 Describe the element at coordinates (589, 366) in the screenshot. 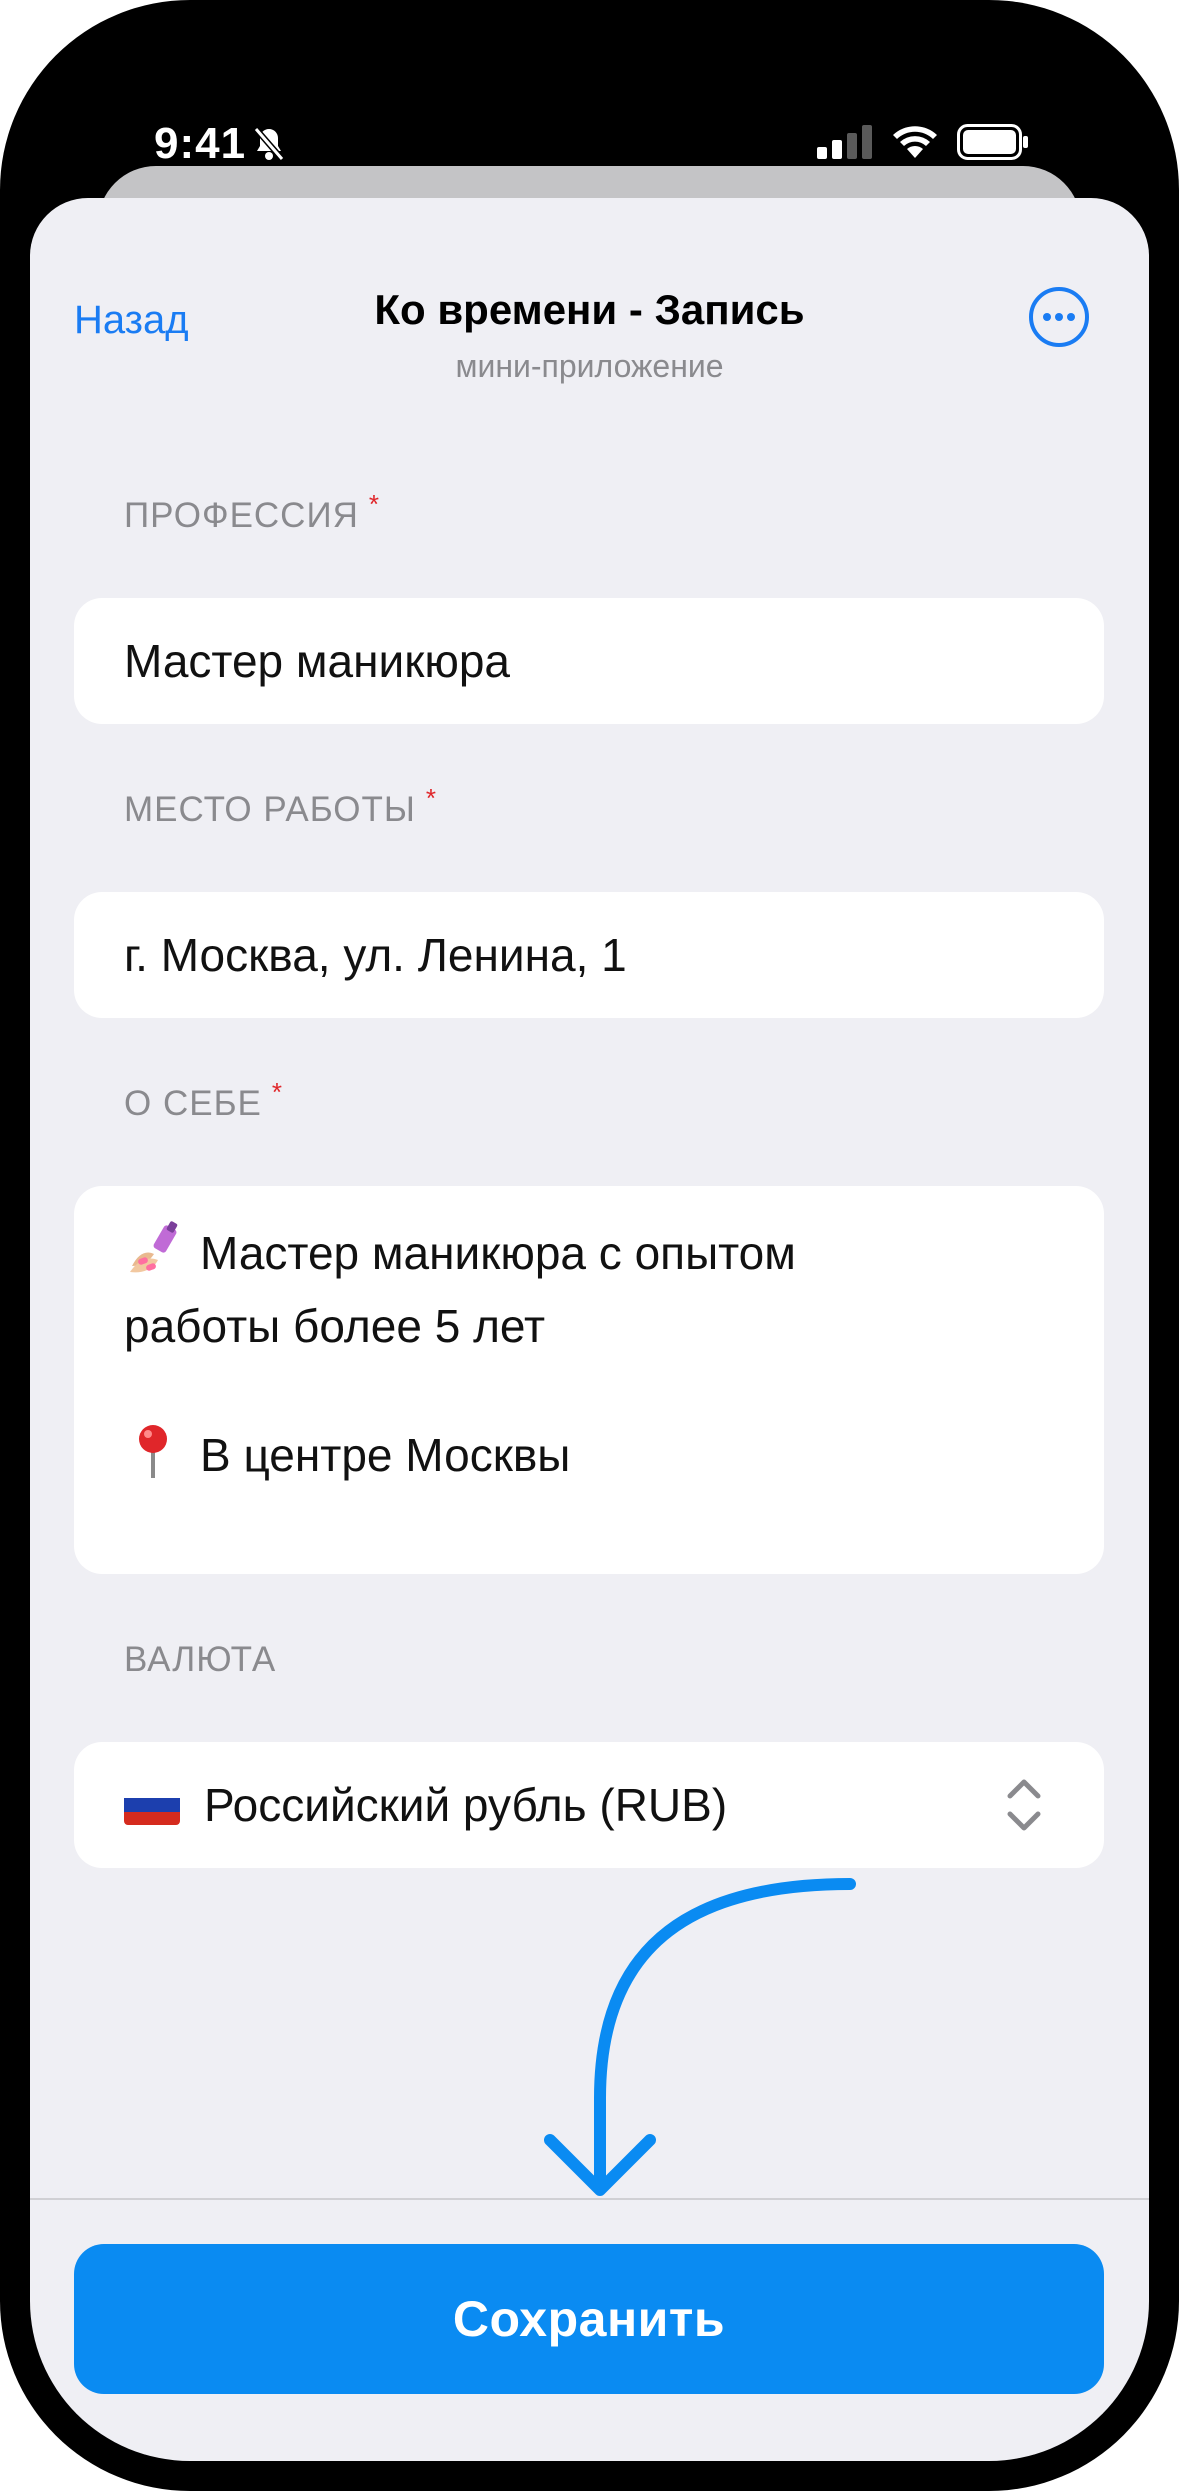

I see `page-subtitle: мини-приложение` at that location.